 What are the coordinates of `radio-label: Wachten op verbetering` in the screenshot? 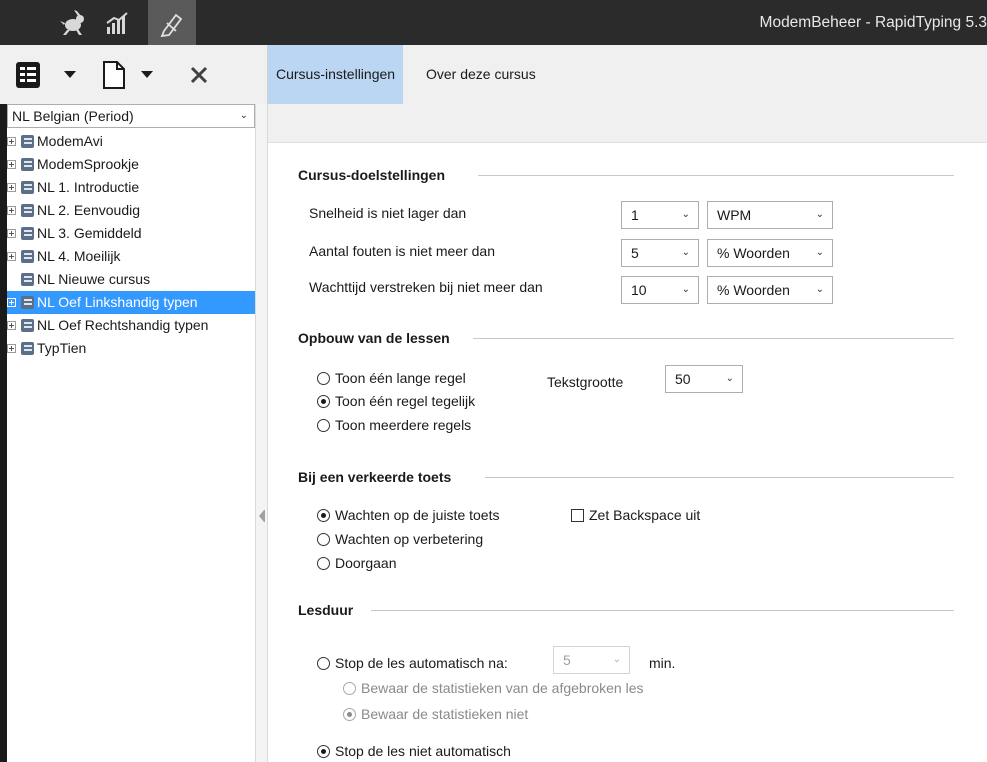 It's located at (409, 539).